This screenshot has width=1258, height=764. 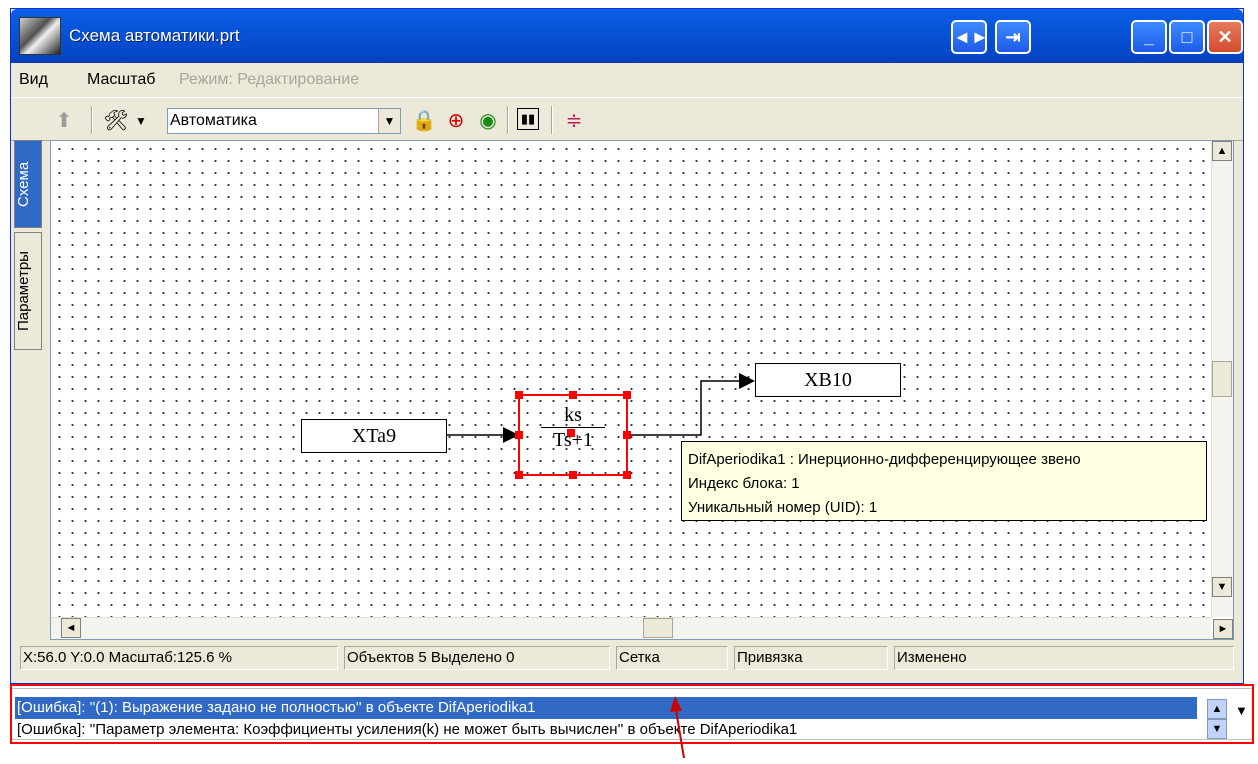 I want to click on minimize-button: _, so click(x=1149, y=37).